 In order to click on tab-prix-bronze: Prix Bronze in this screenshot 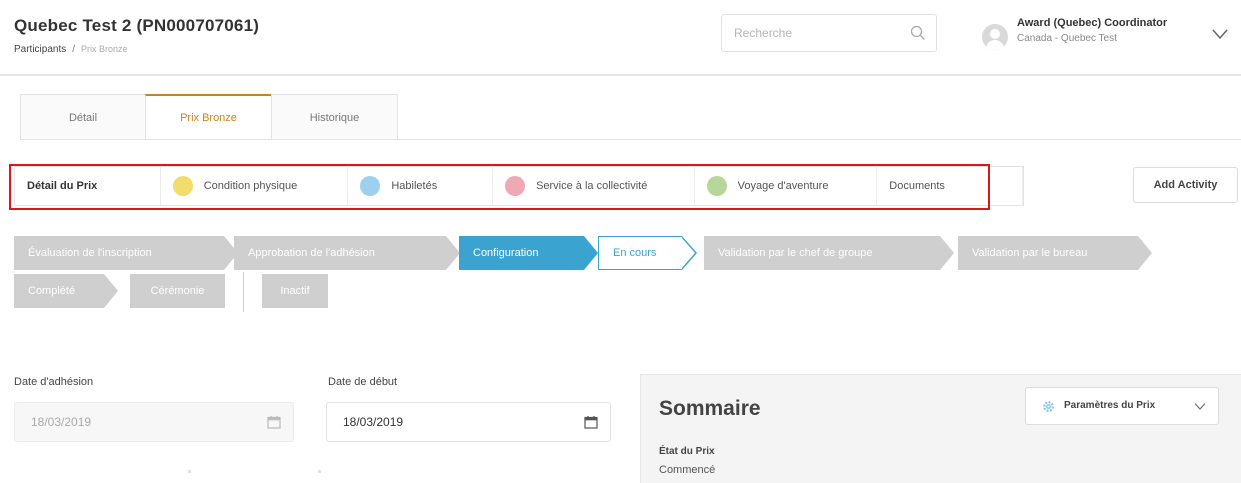, I will do `click(208, 117)`.